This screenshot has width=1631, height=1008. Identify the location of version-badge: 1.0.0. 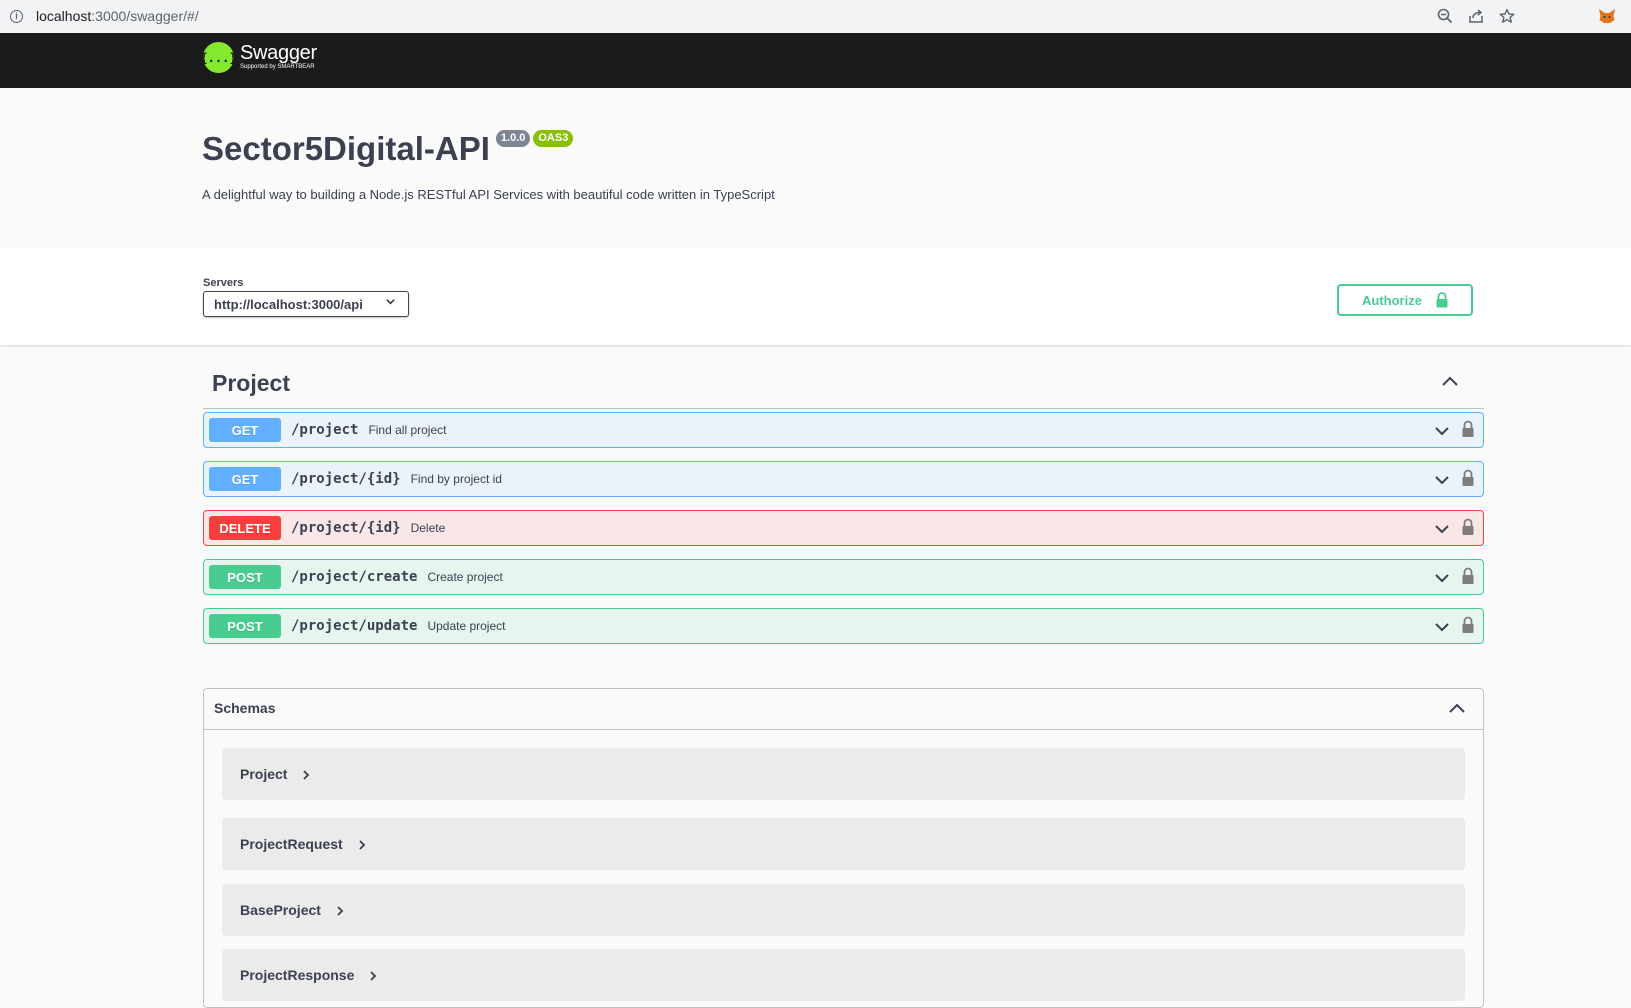
(513, 138).